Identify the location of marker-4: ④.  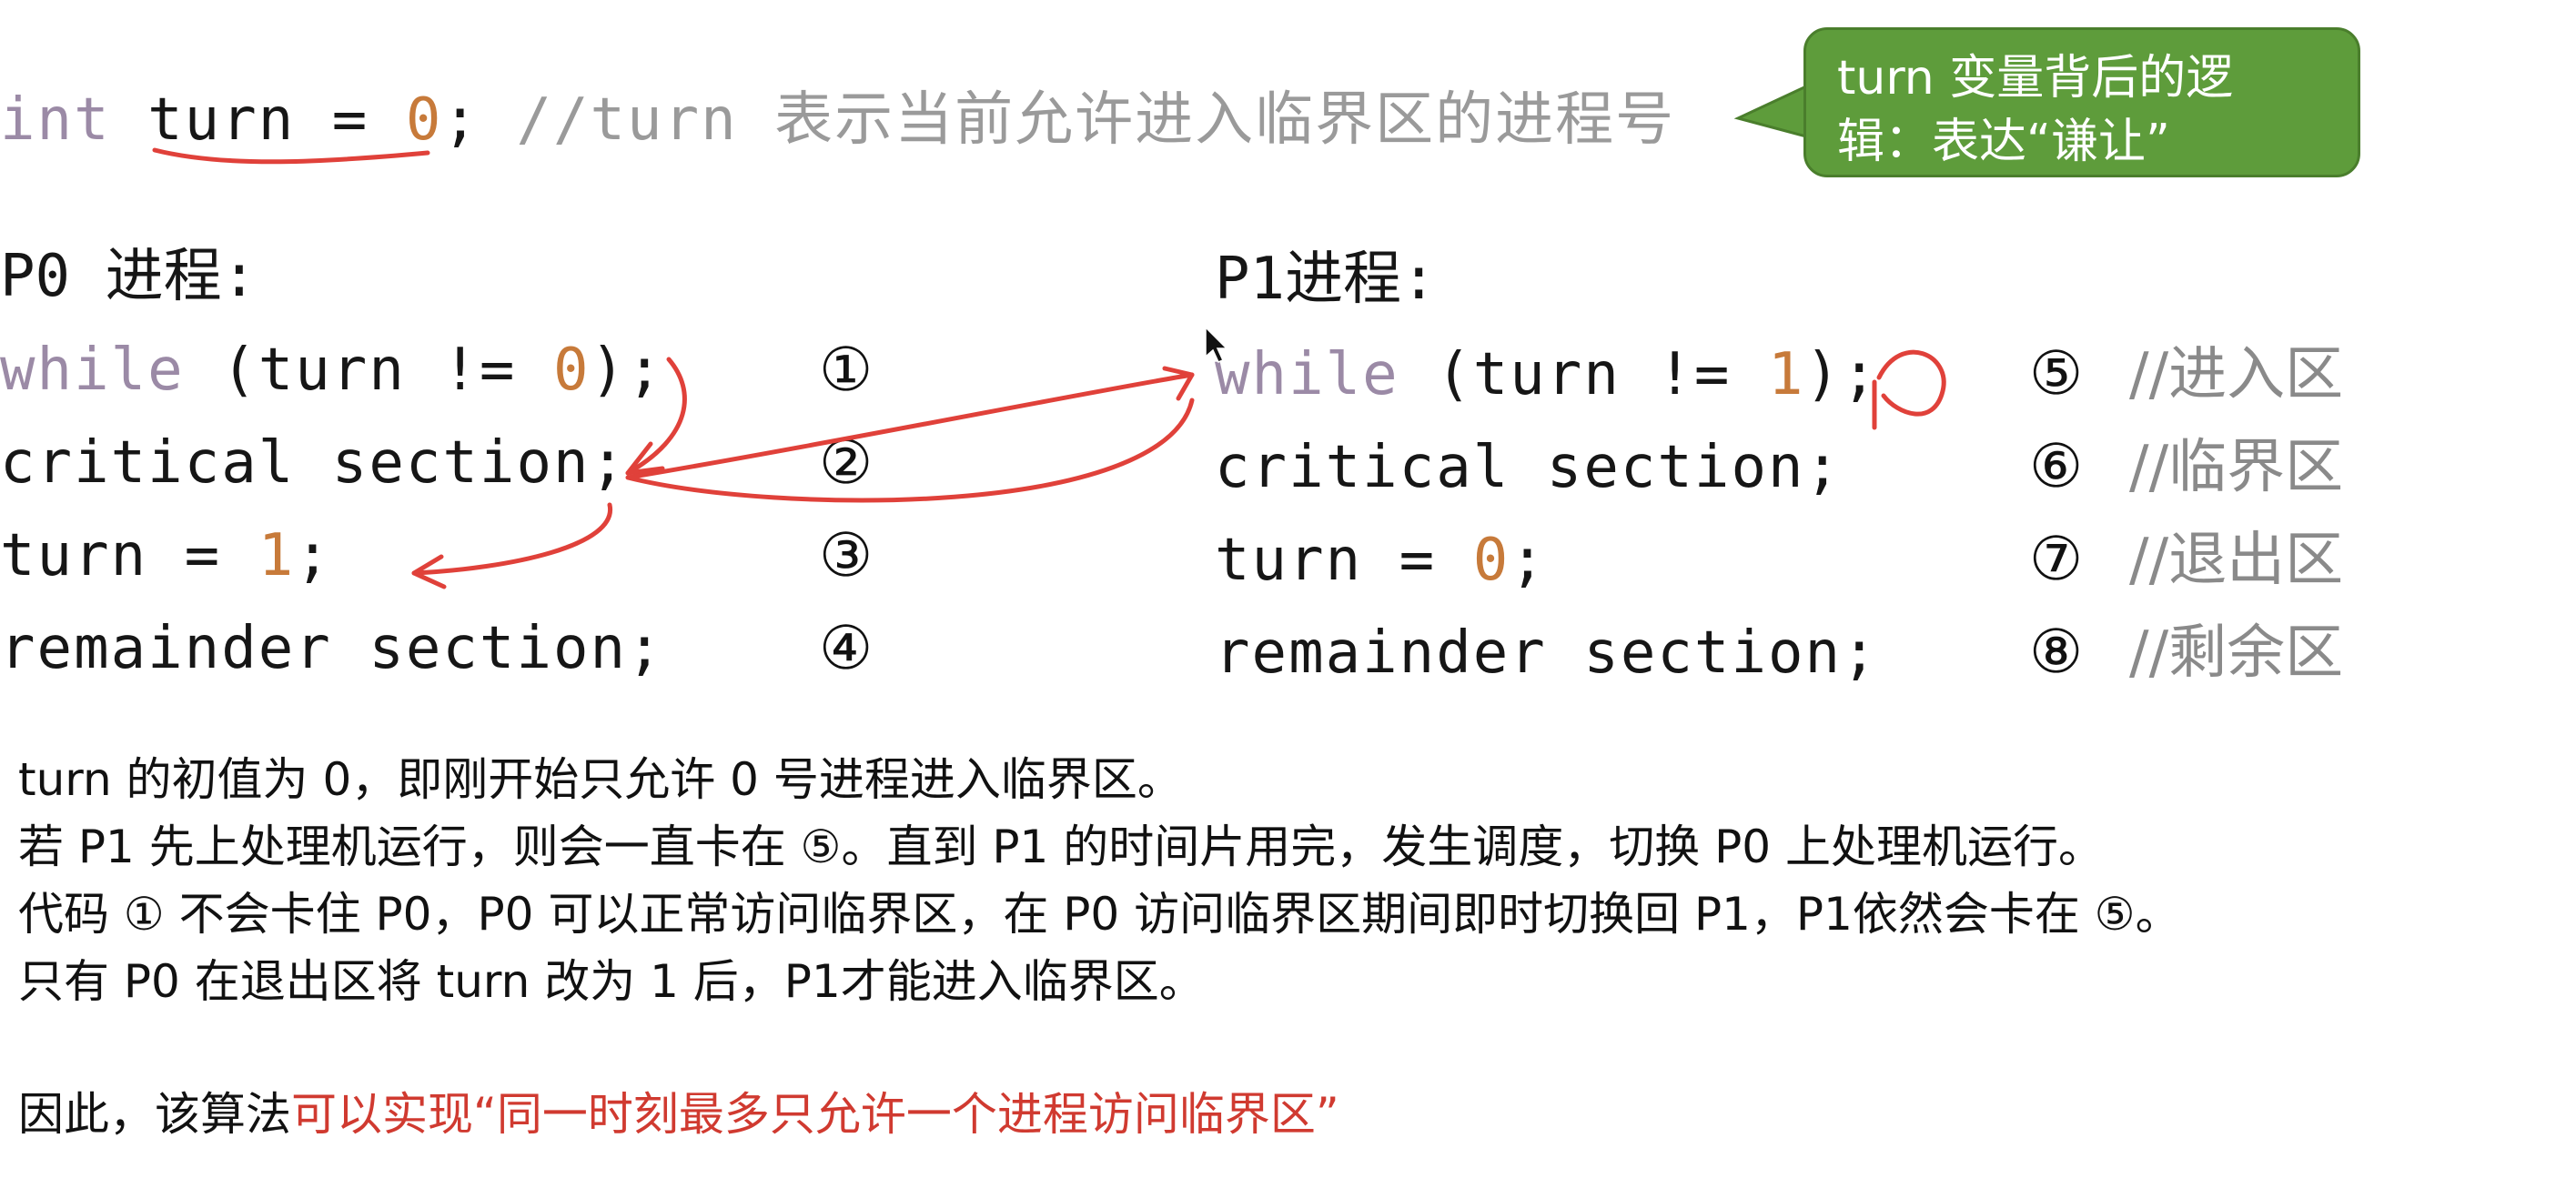
(846, 648).